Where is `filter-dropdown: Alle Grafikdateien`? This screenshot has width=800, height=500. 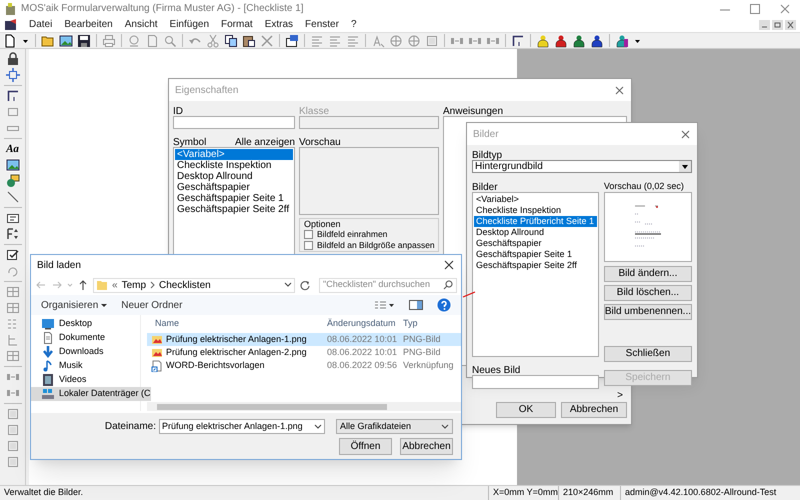
filter-dropdown: Alle Grafikdateien is located at coordinates (394, 426).